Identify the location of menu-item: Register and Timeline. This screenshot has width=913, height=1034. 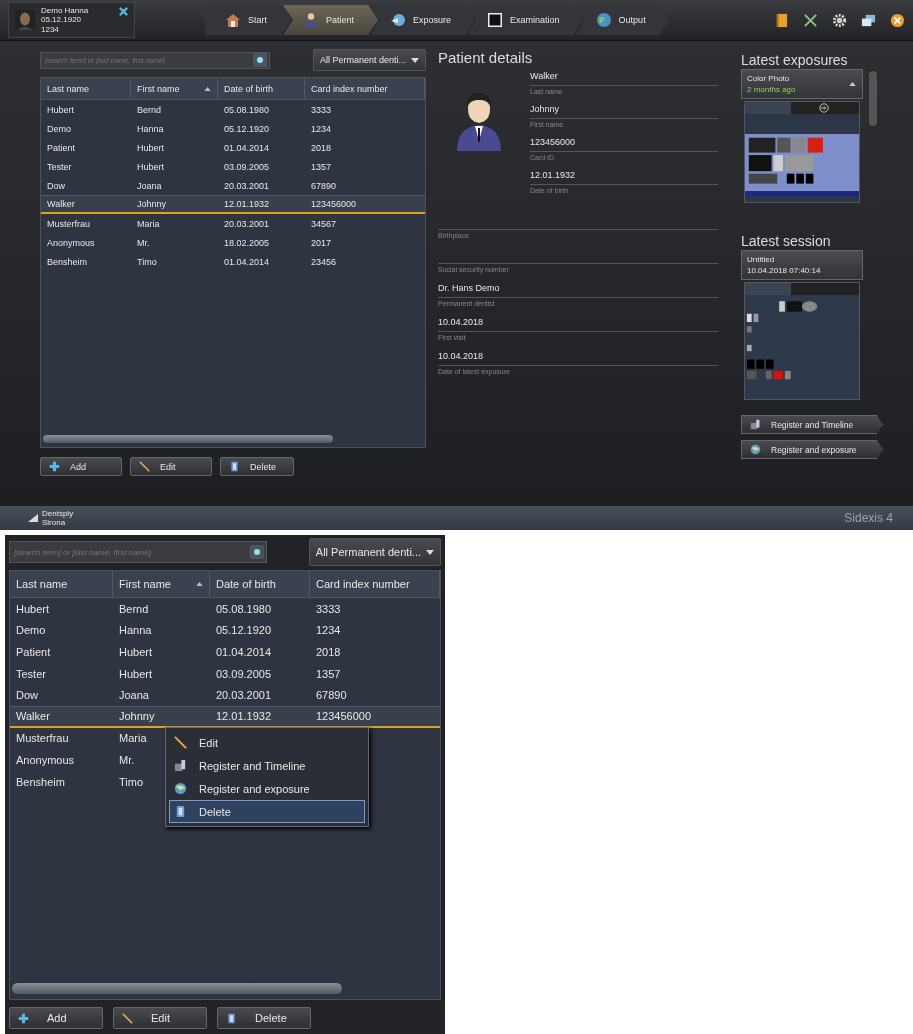
(267, 765).